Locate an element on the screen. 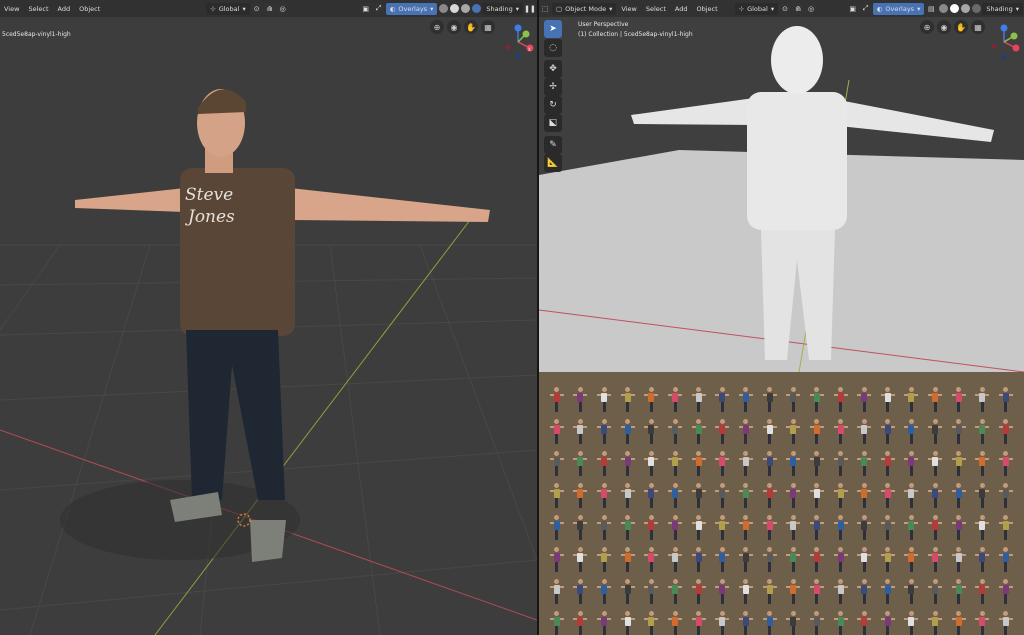  object-name-label: 5ced5e8ap-vinyl1-high is located at coordinates (36, 34).